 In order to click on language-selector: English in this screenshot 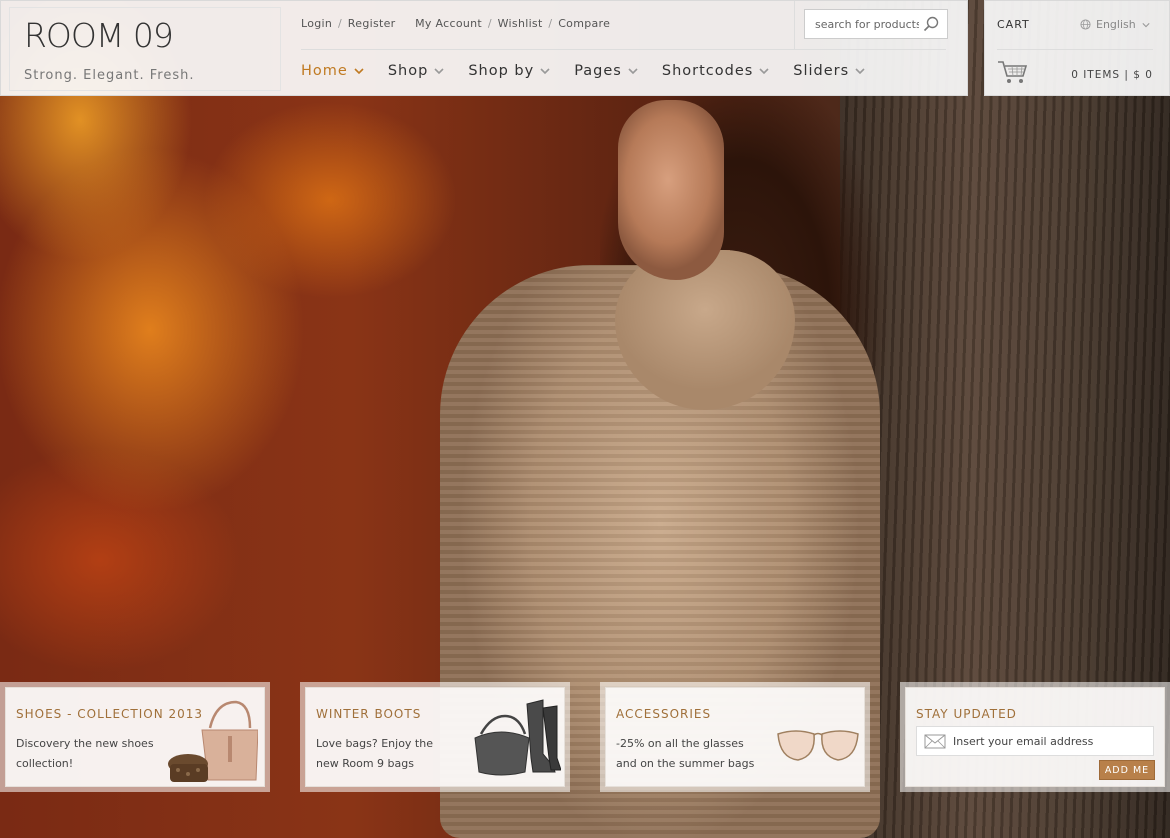, I will do `click(1115, 24)`.